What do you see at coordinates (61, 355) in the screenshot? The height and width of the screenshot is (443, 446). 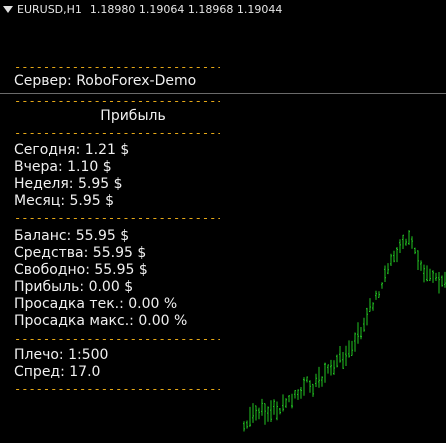 I see `leverage-value: Плечо: 1:500` at bounding box center [61, 355].